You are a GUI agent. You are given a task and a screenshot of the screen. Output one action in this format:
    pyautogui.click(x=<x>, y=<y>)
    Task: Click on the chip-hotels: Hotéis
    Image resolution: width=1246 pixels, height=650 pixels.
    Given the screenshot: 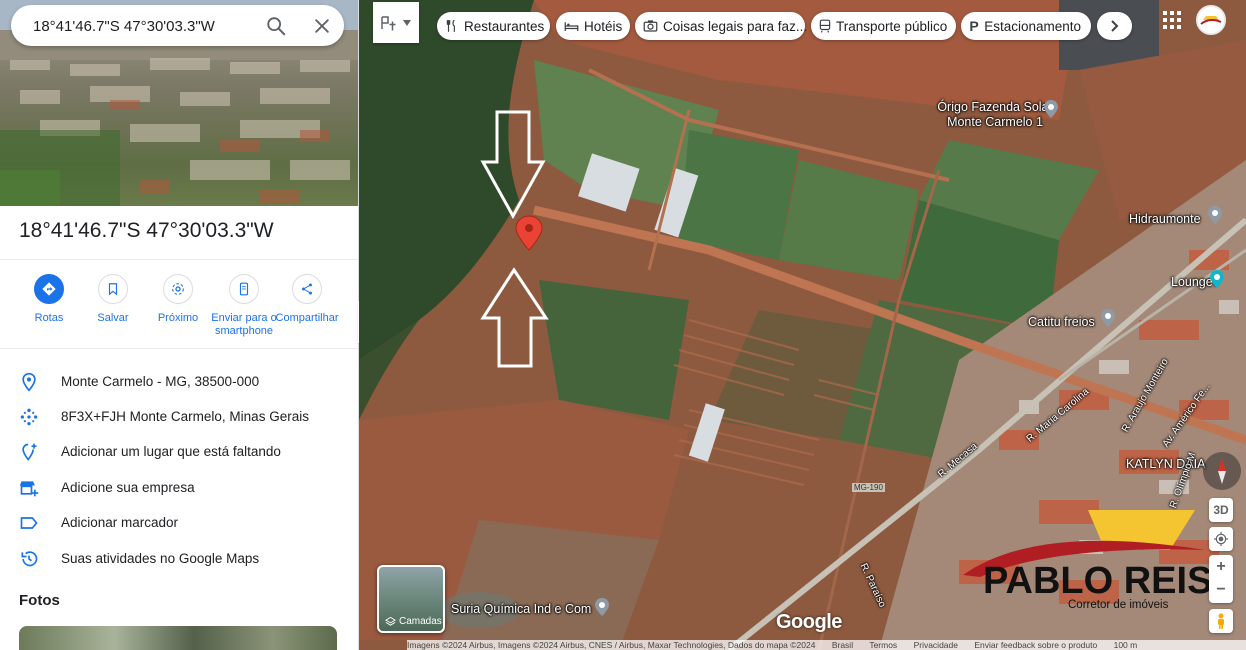 What is the action you would take?
    pyautogui.click(x=593, y=26)
    